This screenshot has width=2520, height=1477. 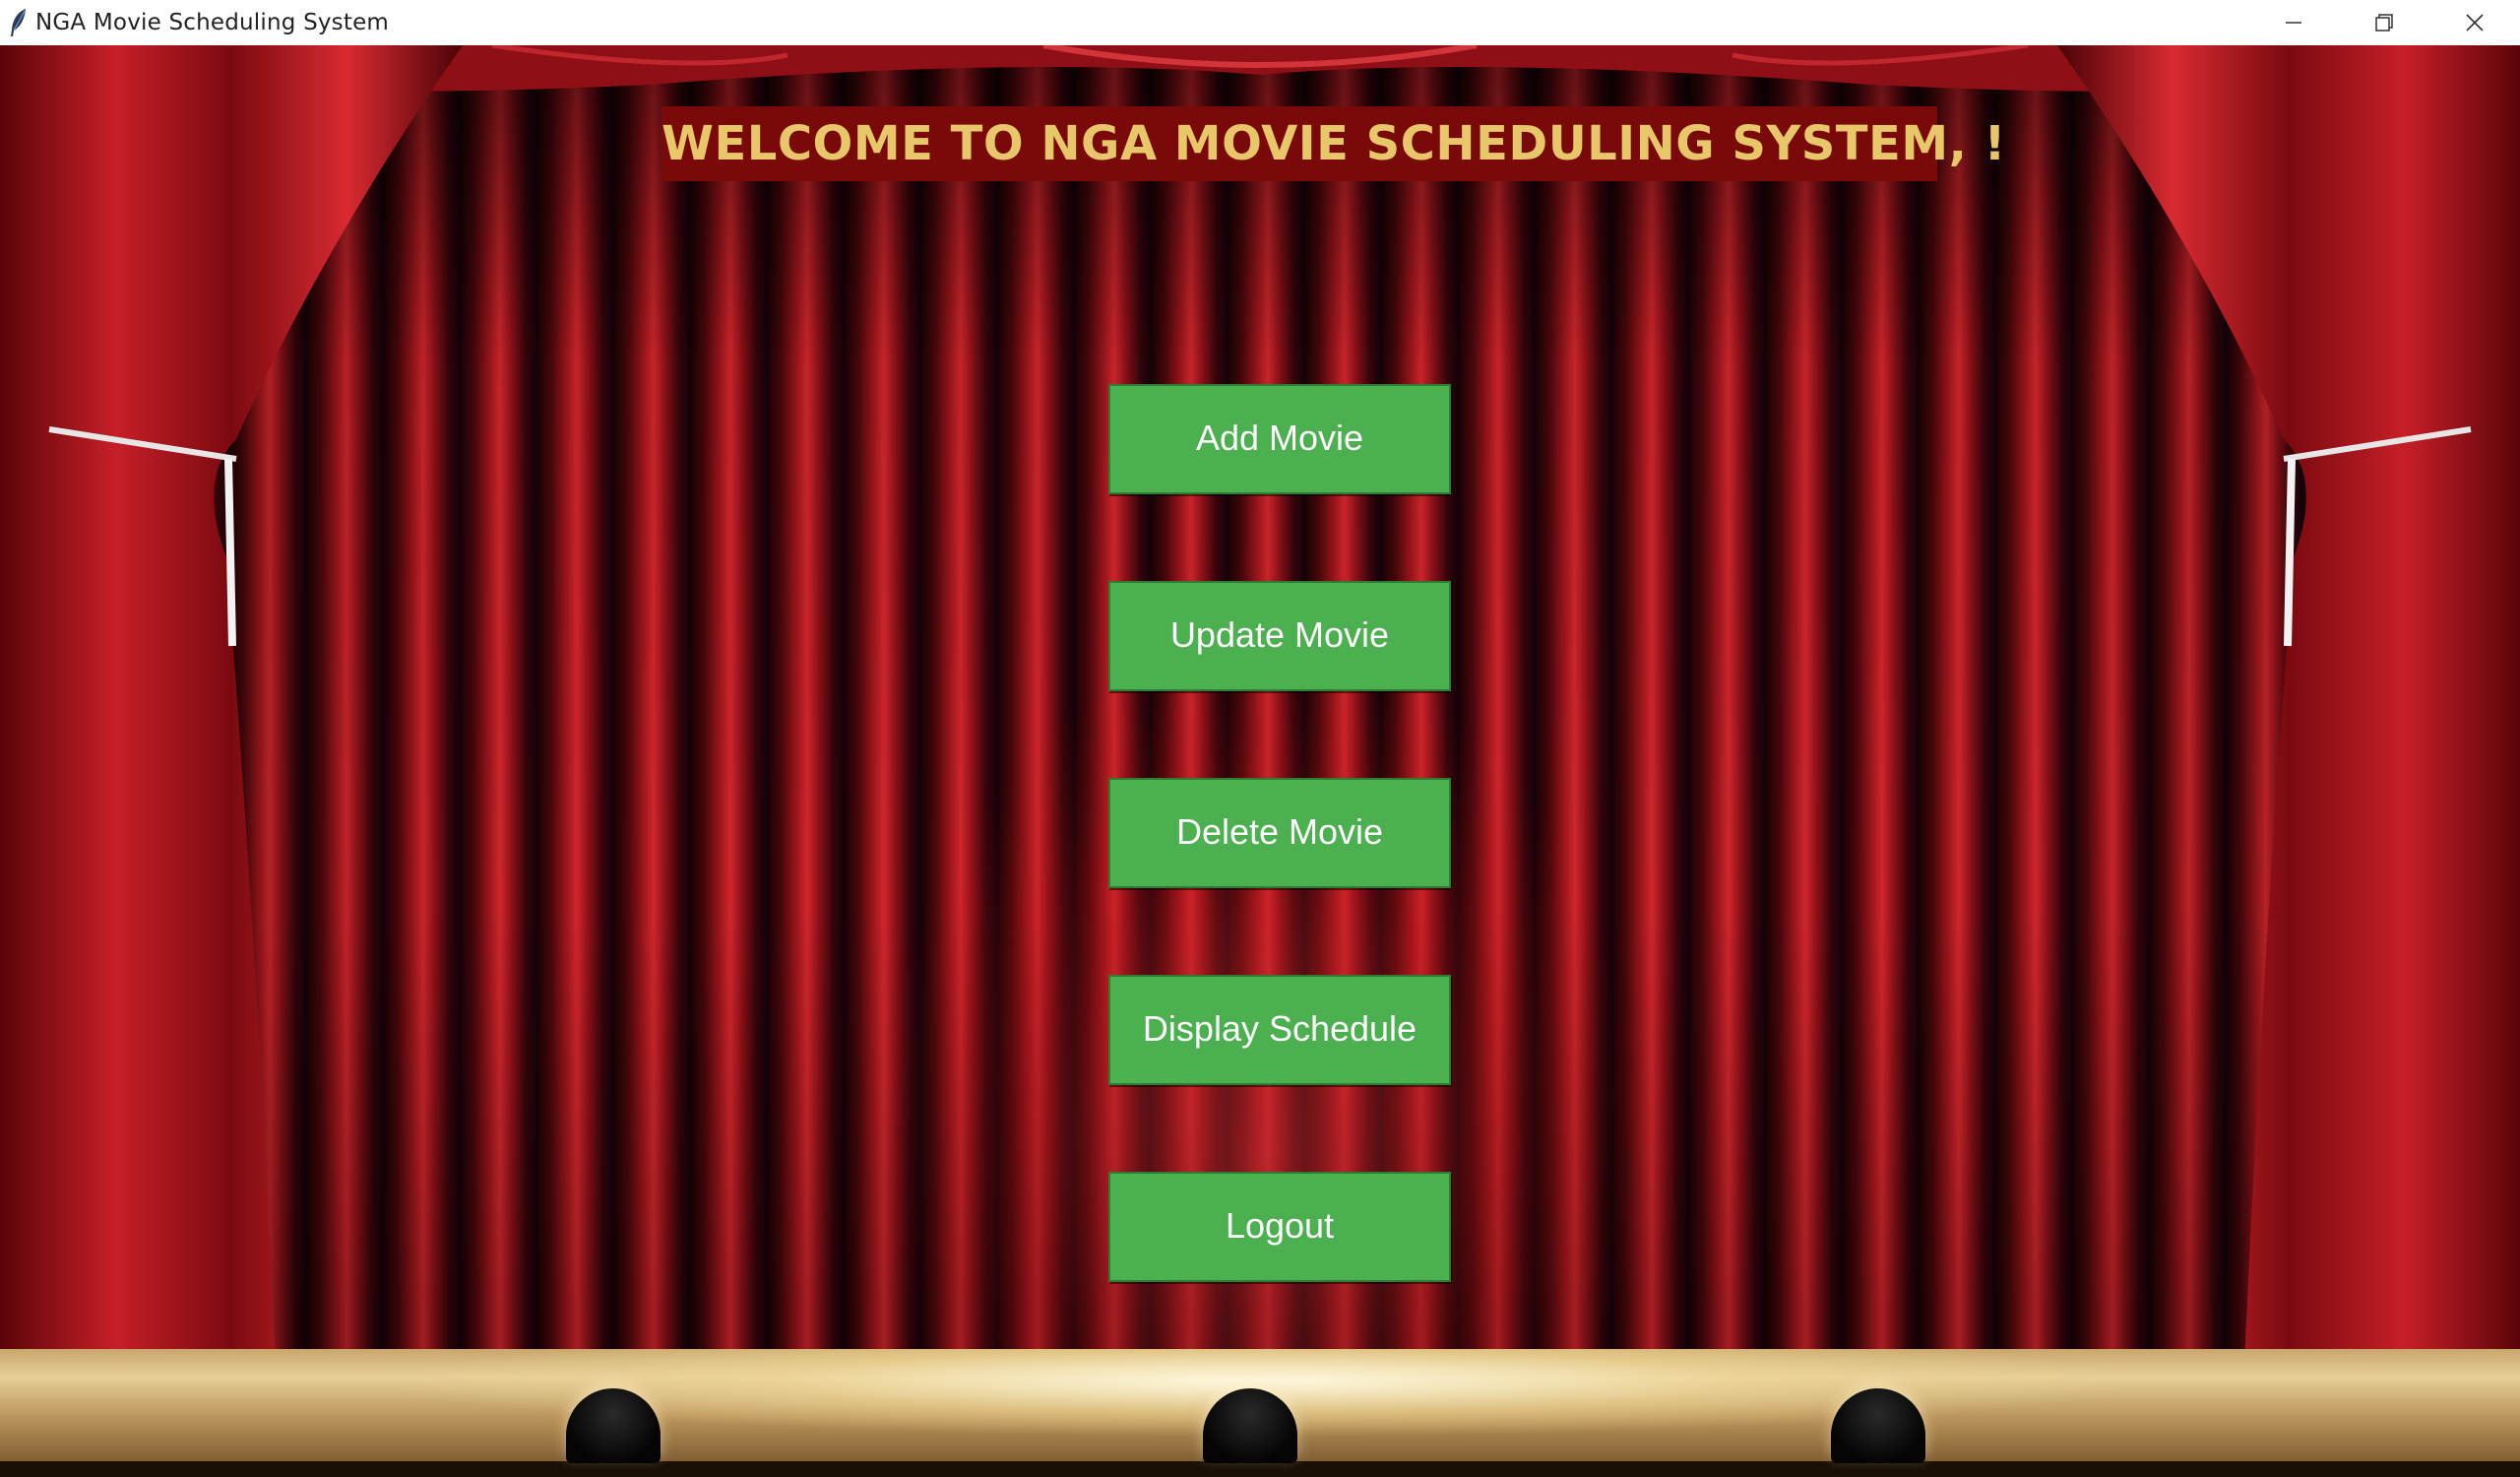 I want to click on display-schedule-button: Display Schedule, so click(x=1279, y=1030).